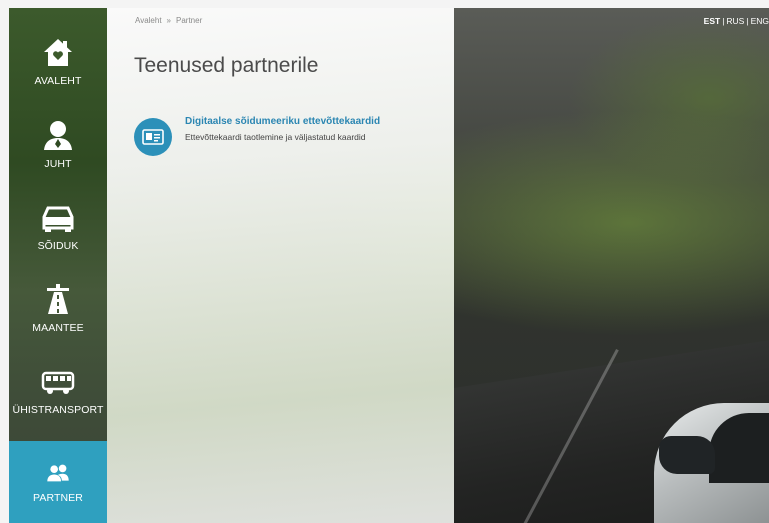 This screenshot has height=523, width=769. I want to click on breadcrumb-current: Partner, so click(189, 20).